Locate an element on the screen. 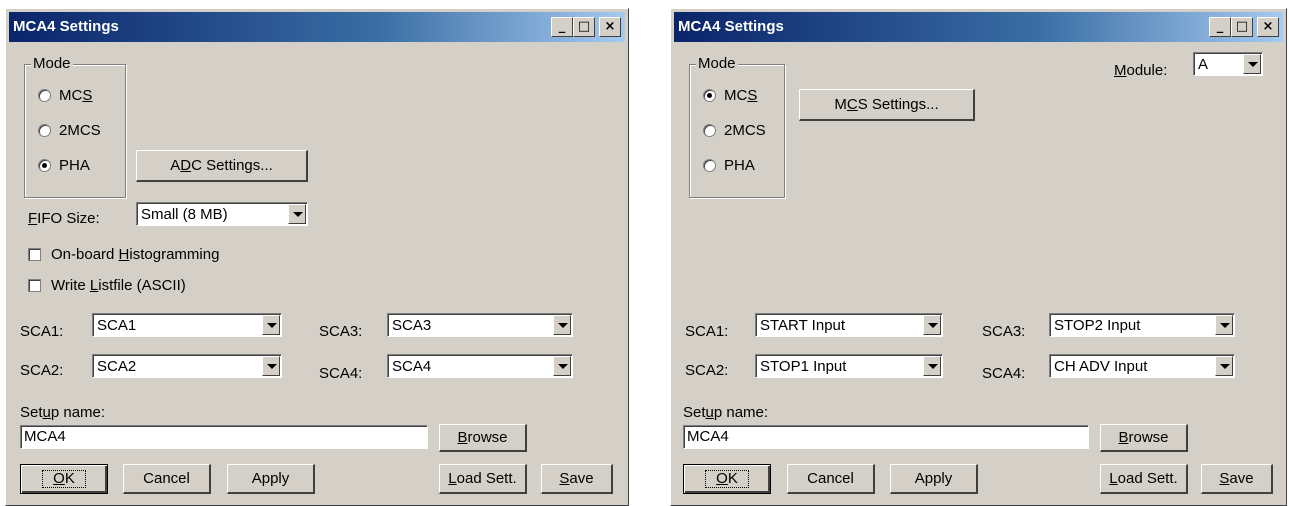  fifo-size-value: Small (8 MB) is located at coordinates (184, 214).